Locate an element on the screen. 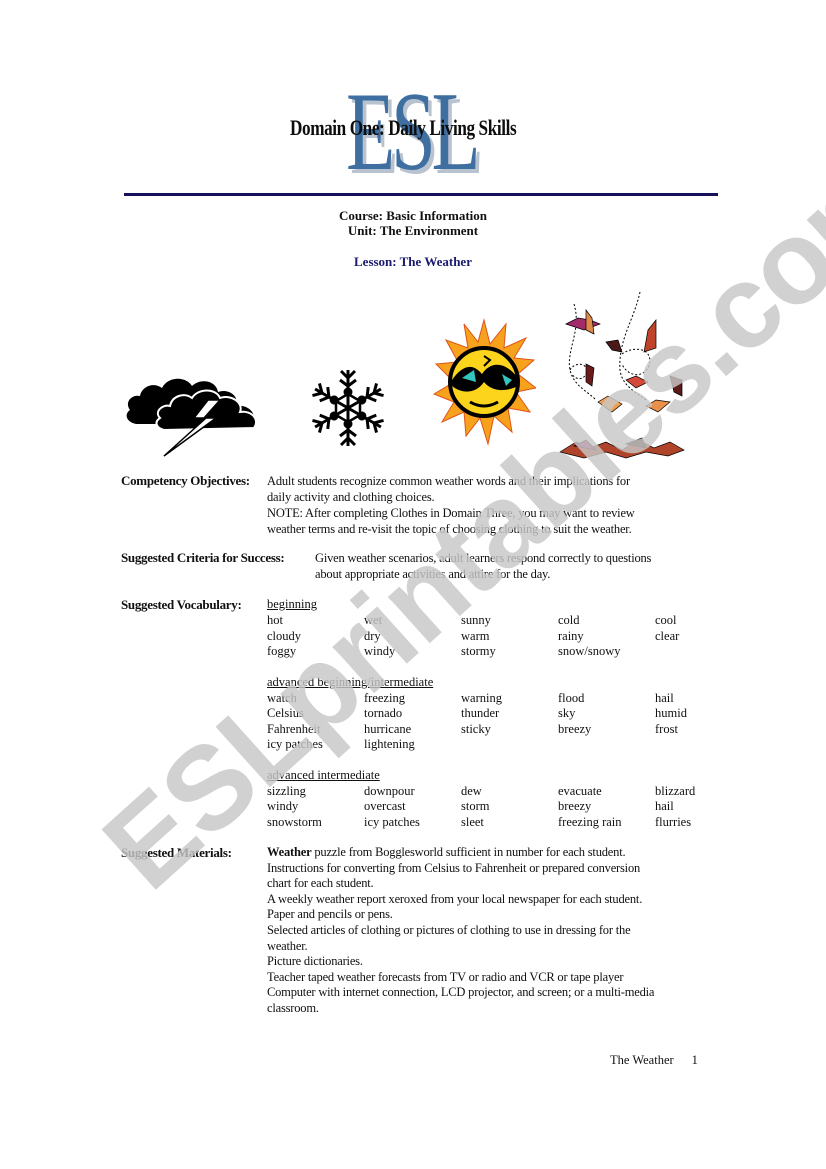 The height and width of the screenshot is (1169, 826). vocab-word: cool is located at coordinates (666, 620).